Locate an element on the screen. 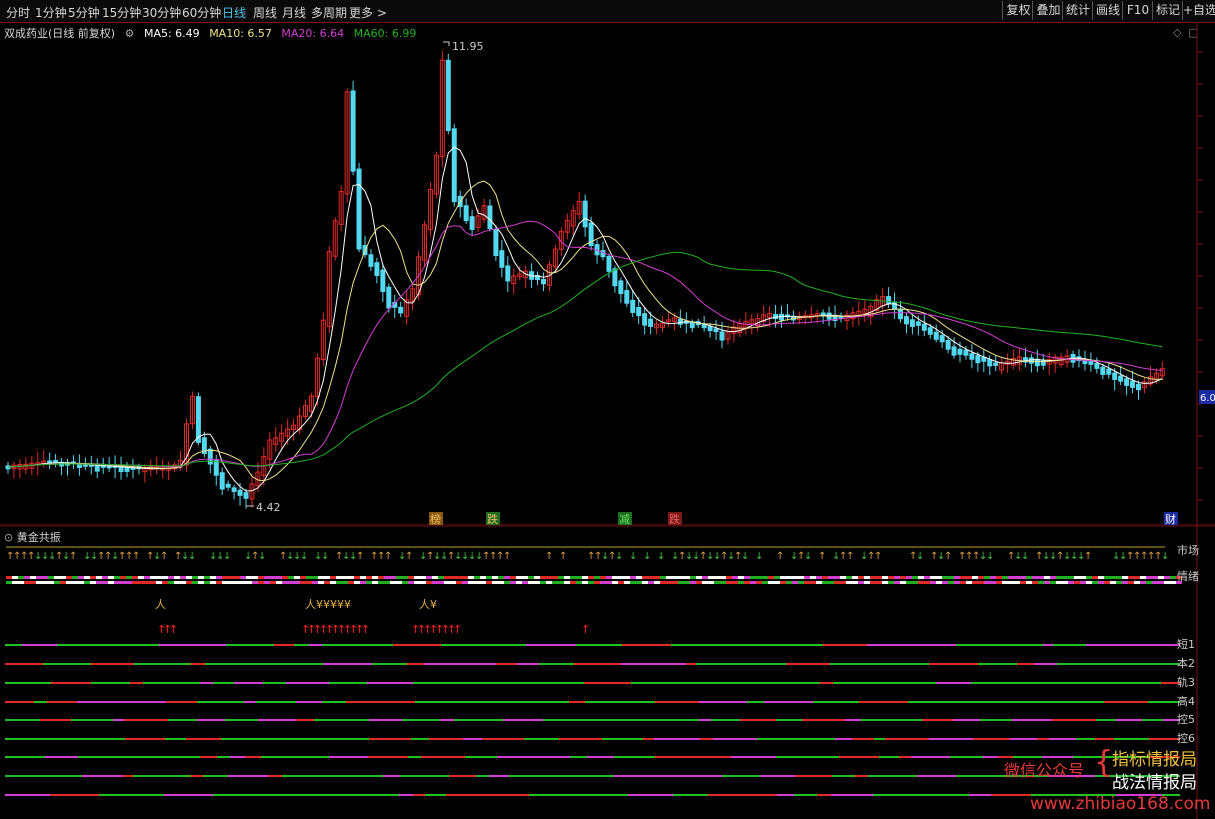 The image size is (1215, 819). toolbar-button-2: 统计 is located at coordinates (1077, 10).